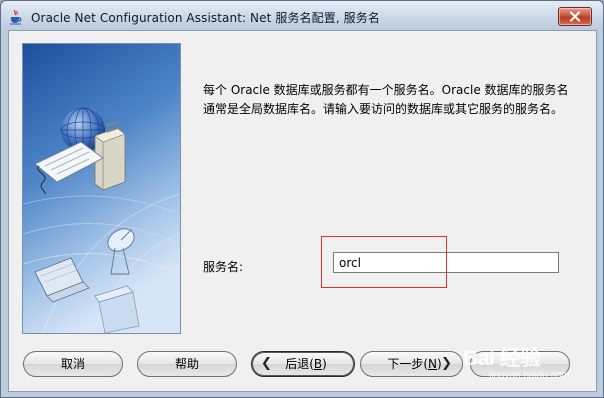 The width and height of the screenshot is (604, 398). I want to click on back-label-text: 后退(, so click(299, 364).